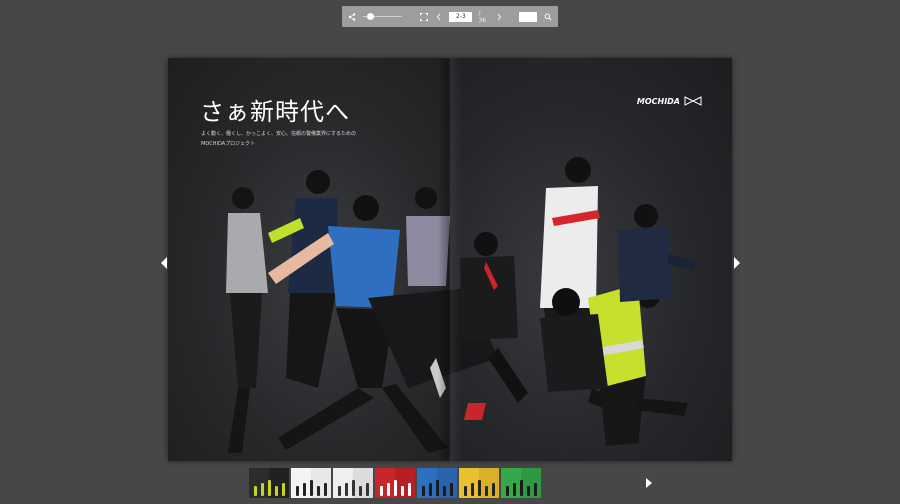  I want to click on share-icon, so click(352, 17).